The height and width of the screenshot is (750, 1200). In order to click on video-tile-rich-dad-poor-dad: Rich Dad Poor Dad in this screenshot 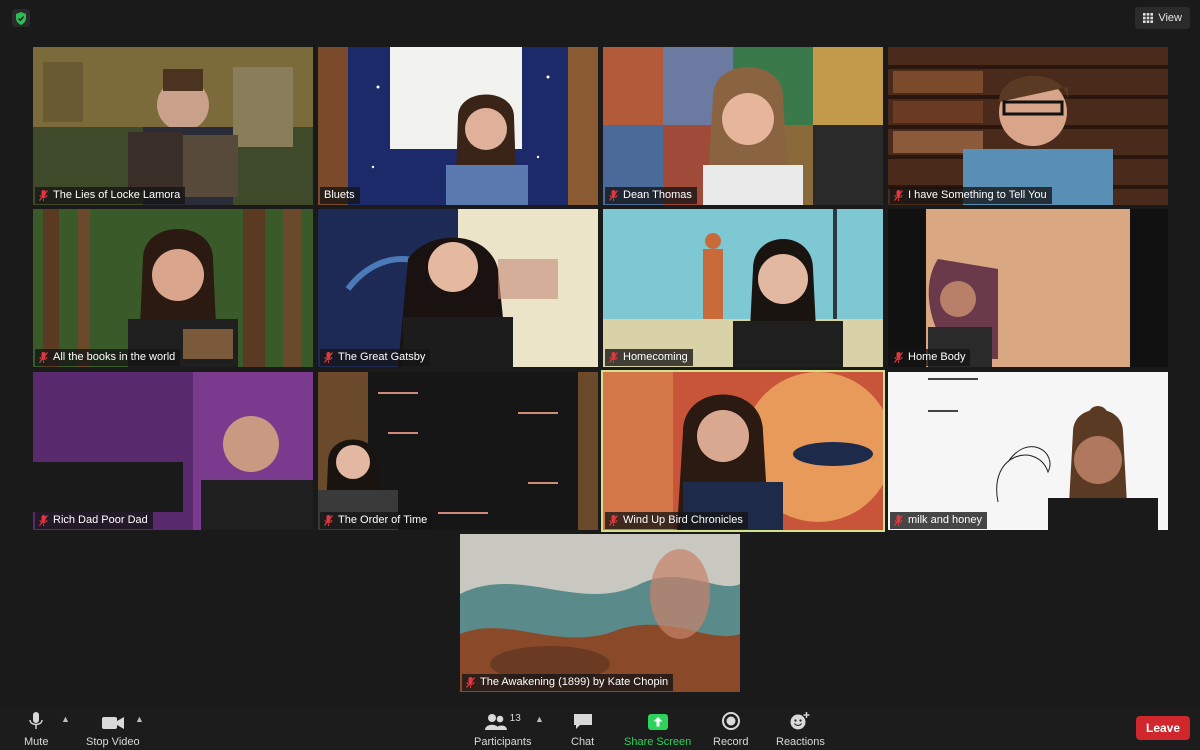, I will do `click(173, 451)`.